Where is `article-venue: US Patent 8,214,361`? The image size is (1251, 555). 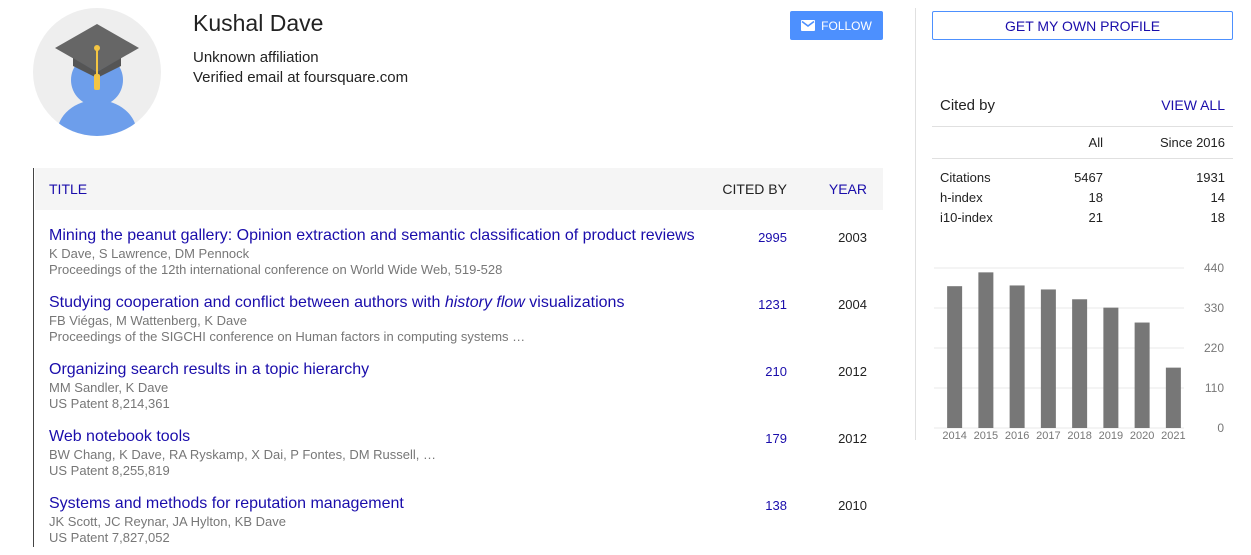 article-venue: US Patent 8,214,361 is located at coordinates (109, 403).